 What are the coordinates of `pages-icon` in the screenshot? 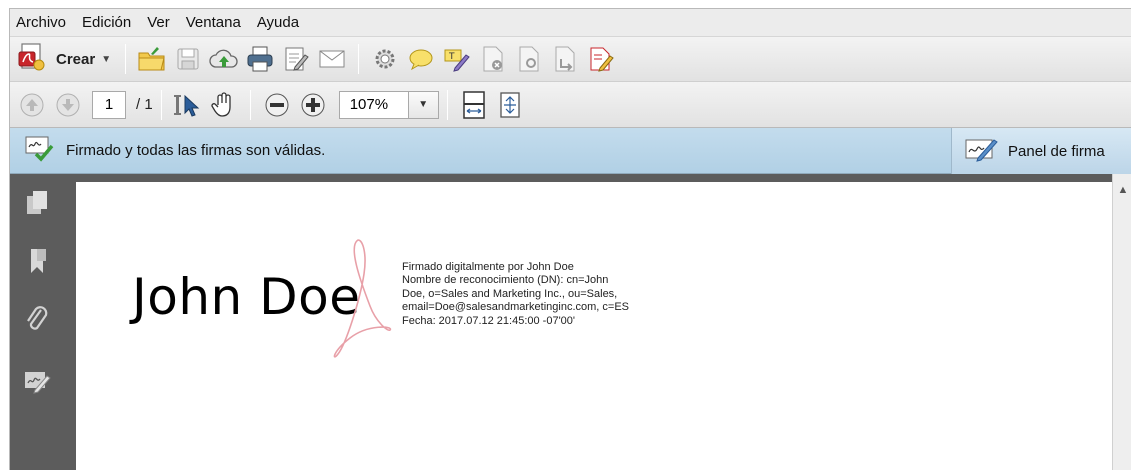 It's located at (37, 203).